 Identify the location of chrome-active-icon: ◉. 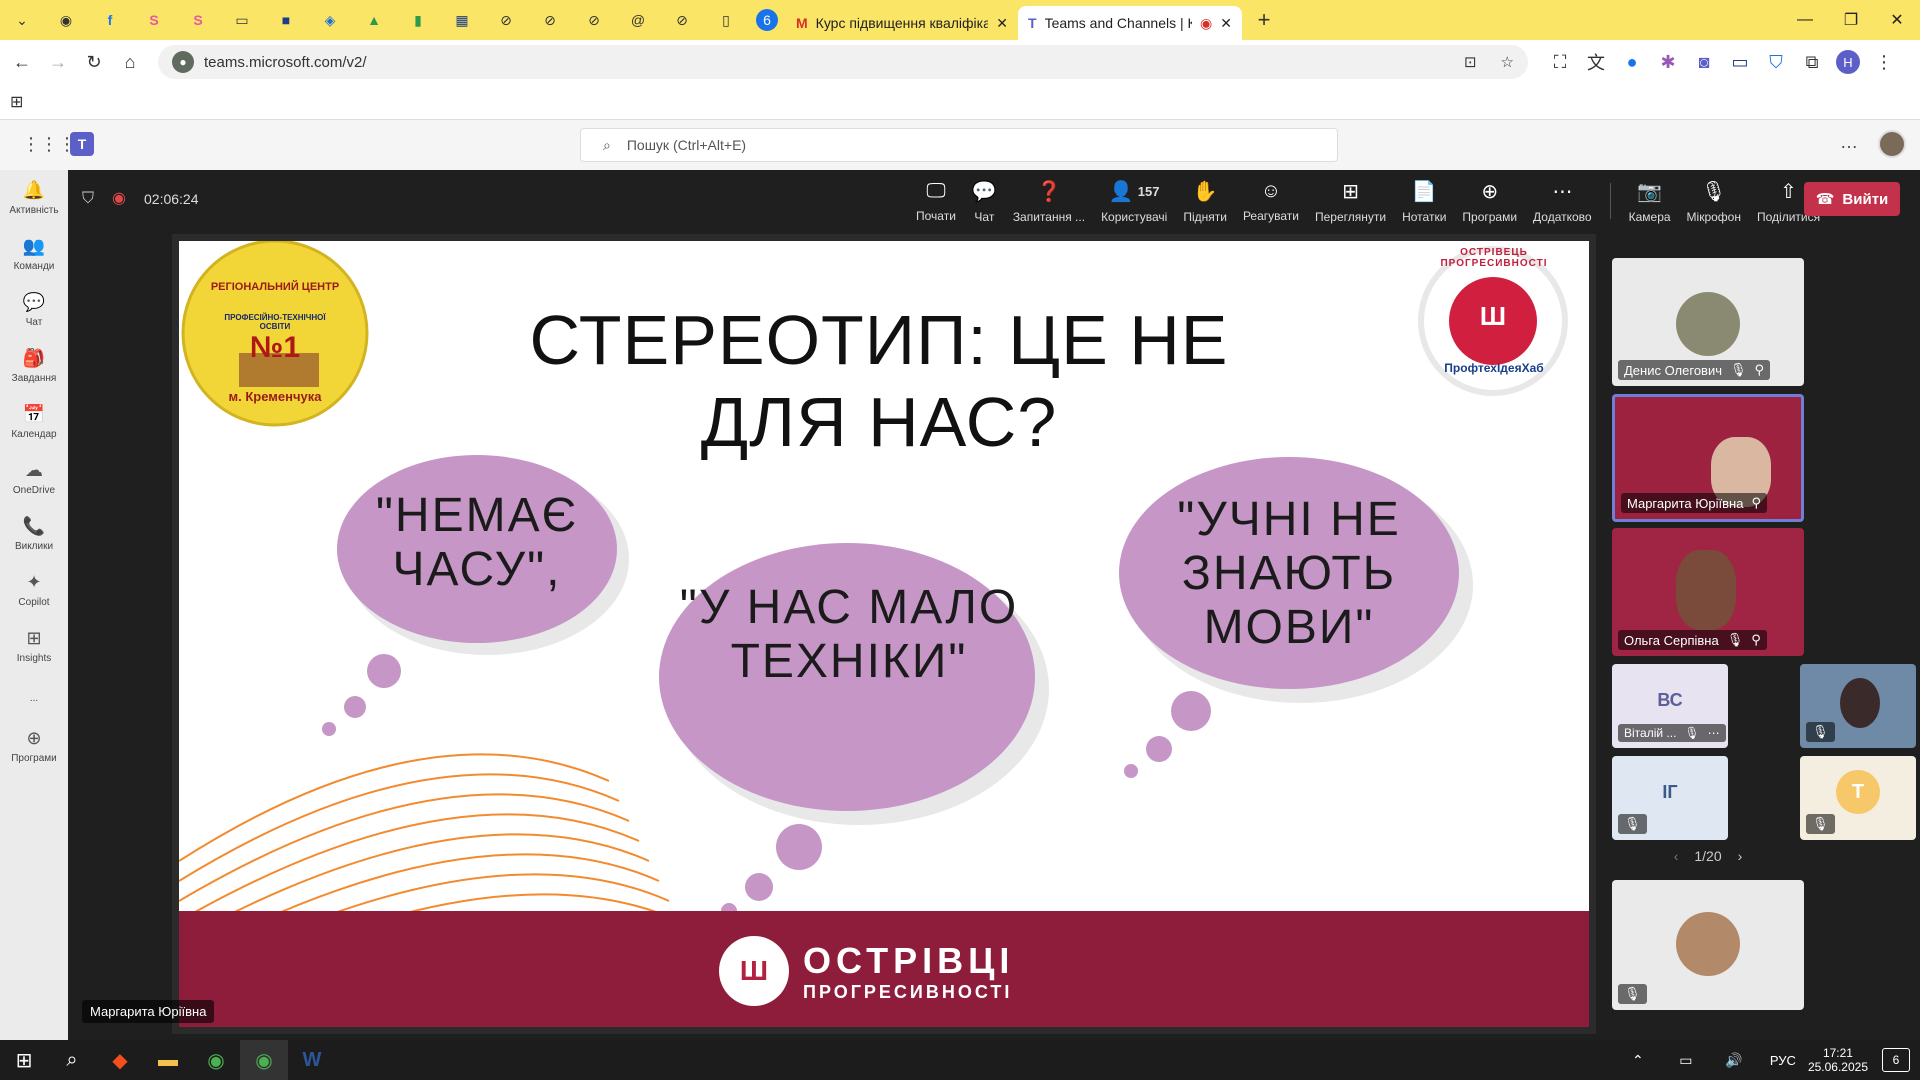
(264, 1060).